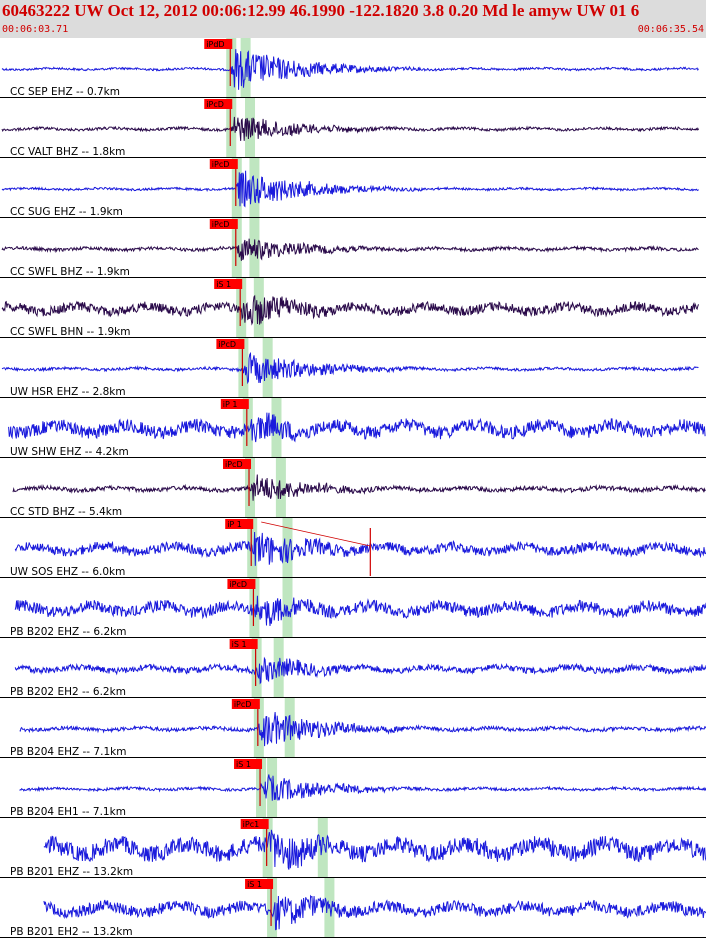 This screenshot has height=938, width=706. I want to click on station-label: CC STD BHZ -- 5.4km, so click(66, 512).